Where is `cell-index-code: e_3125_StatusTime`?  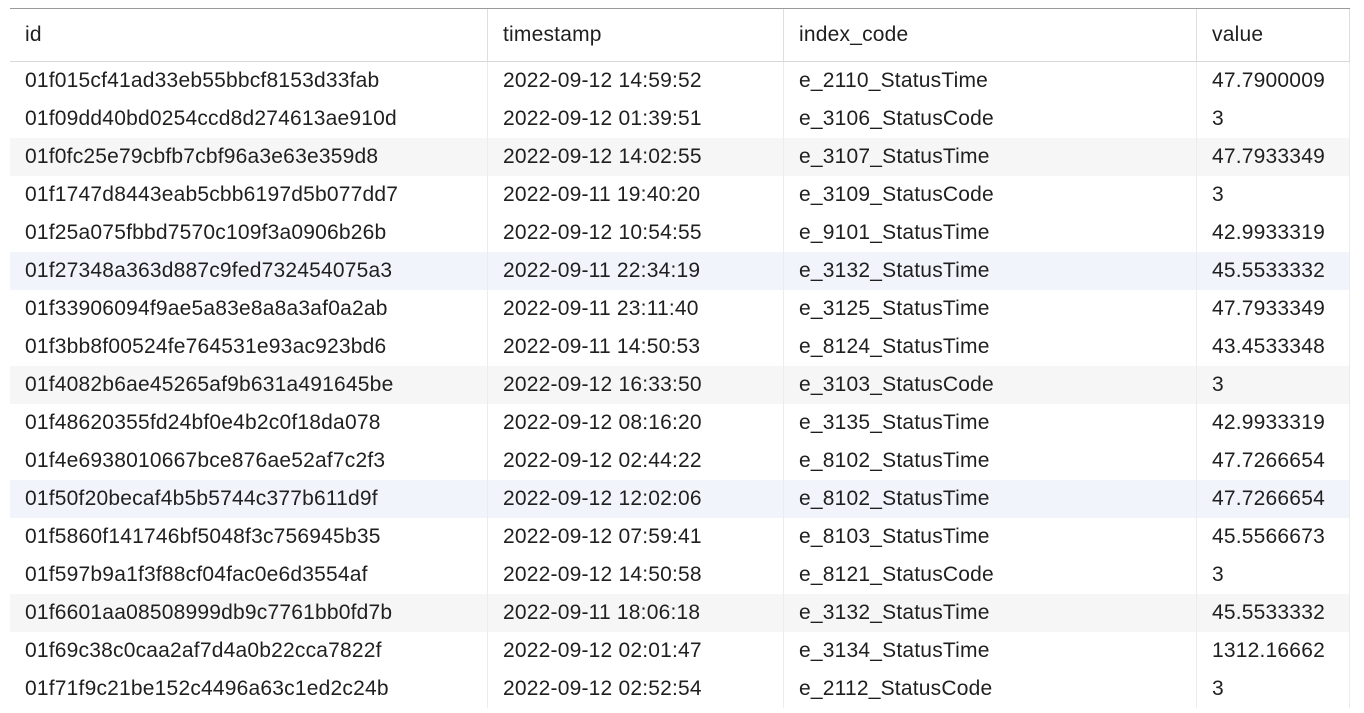
cell-index-code: e_3125_StatusTime is located at coordinates (990, 309).